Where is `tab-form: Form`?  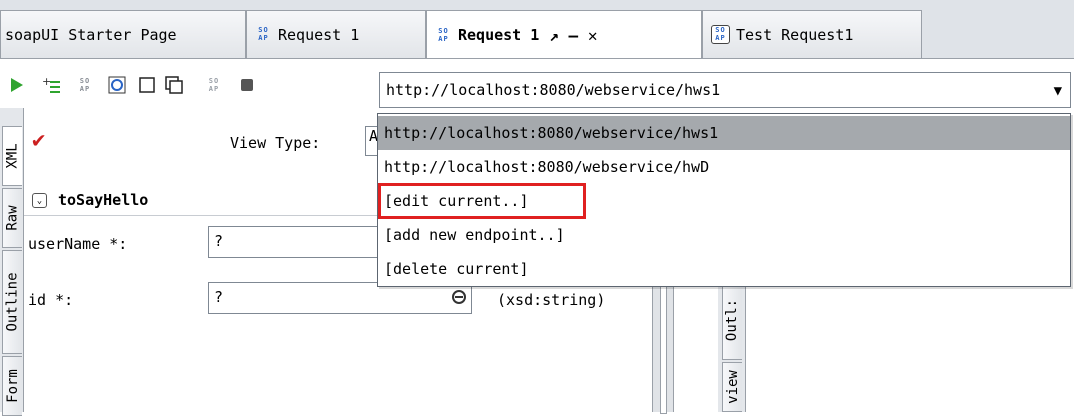
tab-form: Form is located at coordinates (12, 386).